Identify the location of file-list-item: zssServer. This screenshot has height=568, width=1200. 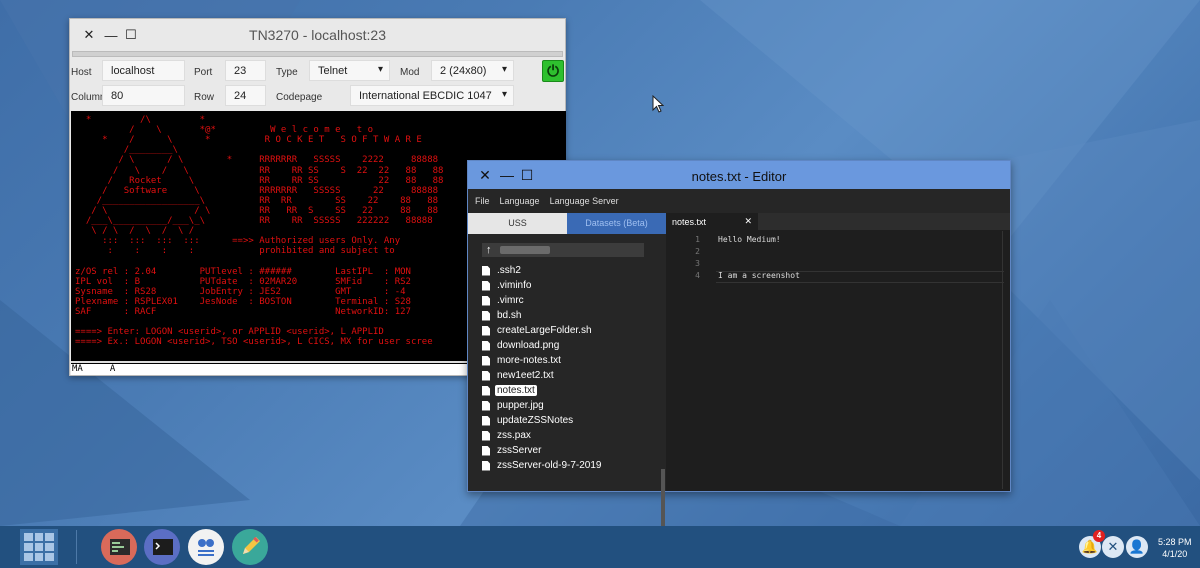
(569, 450).